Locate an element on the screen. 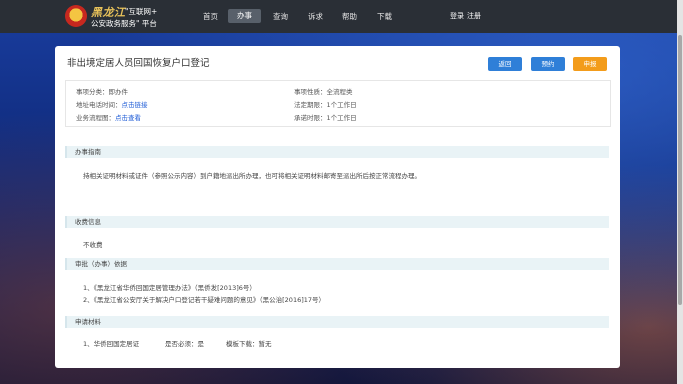 The width and height of the screenshot is (683, 384). nature-label: 事项性质： is located at coordinates (310, 92).